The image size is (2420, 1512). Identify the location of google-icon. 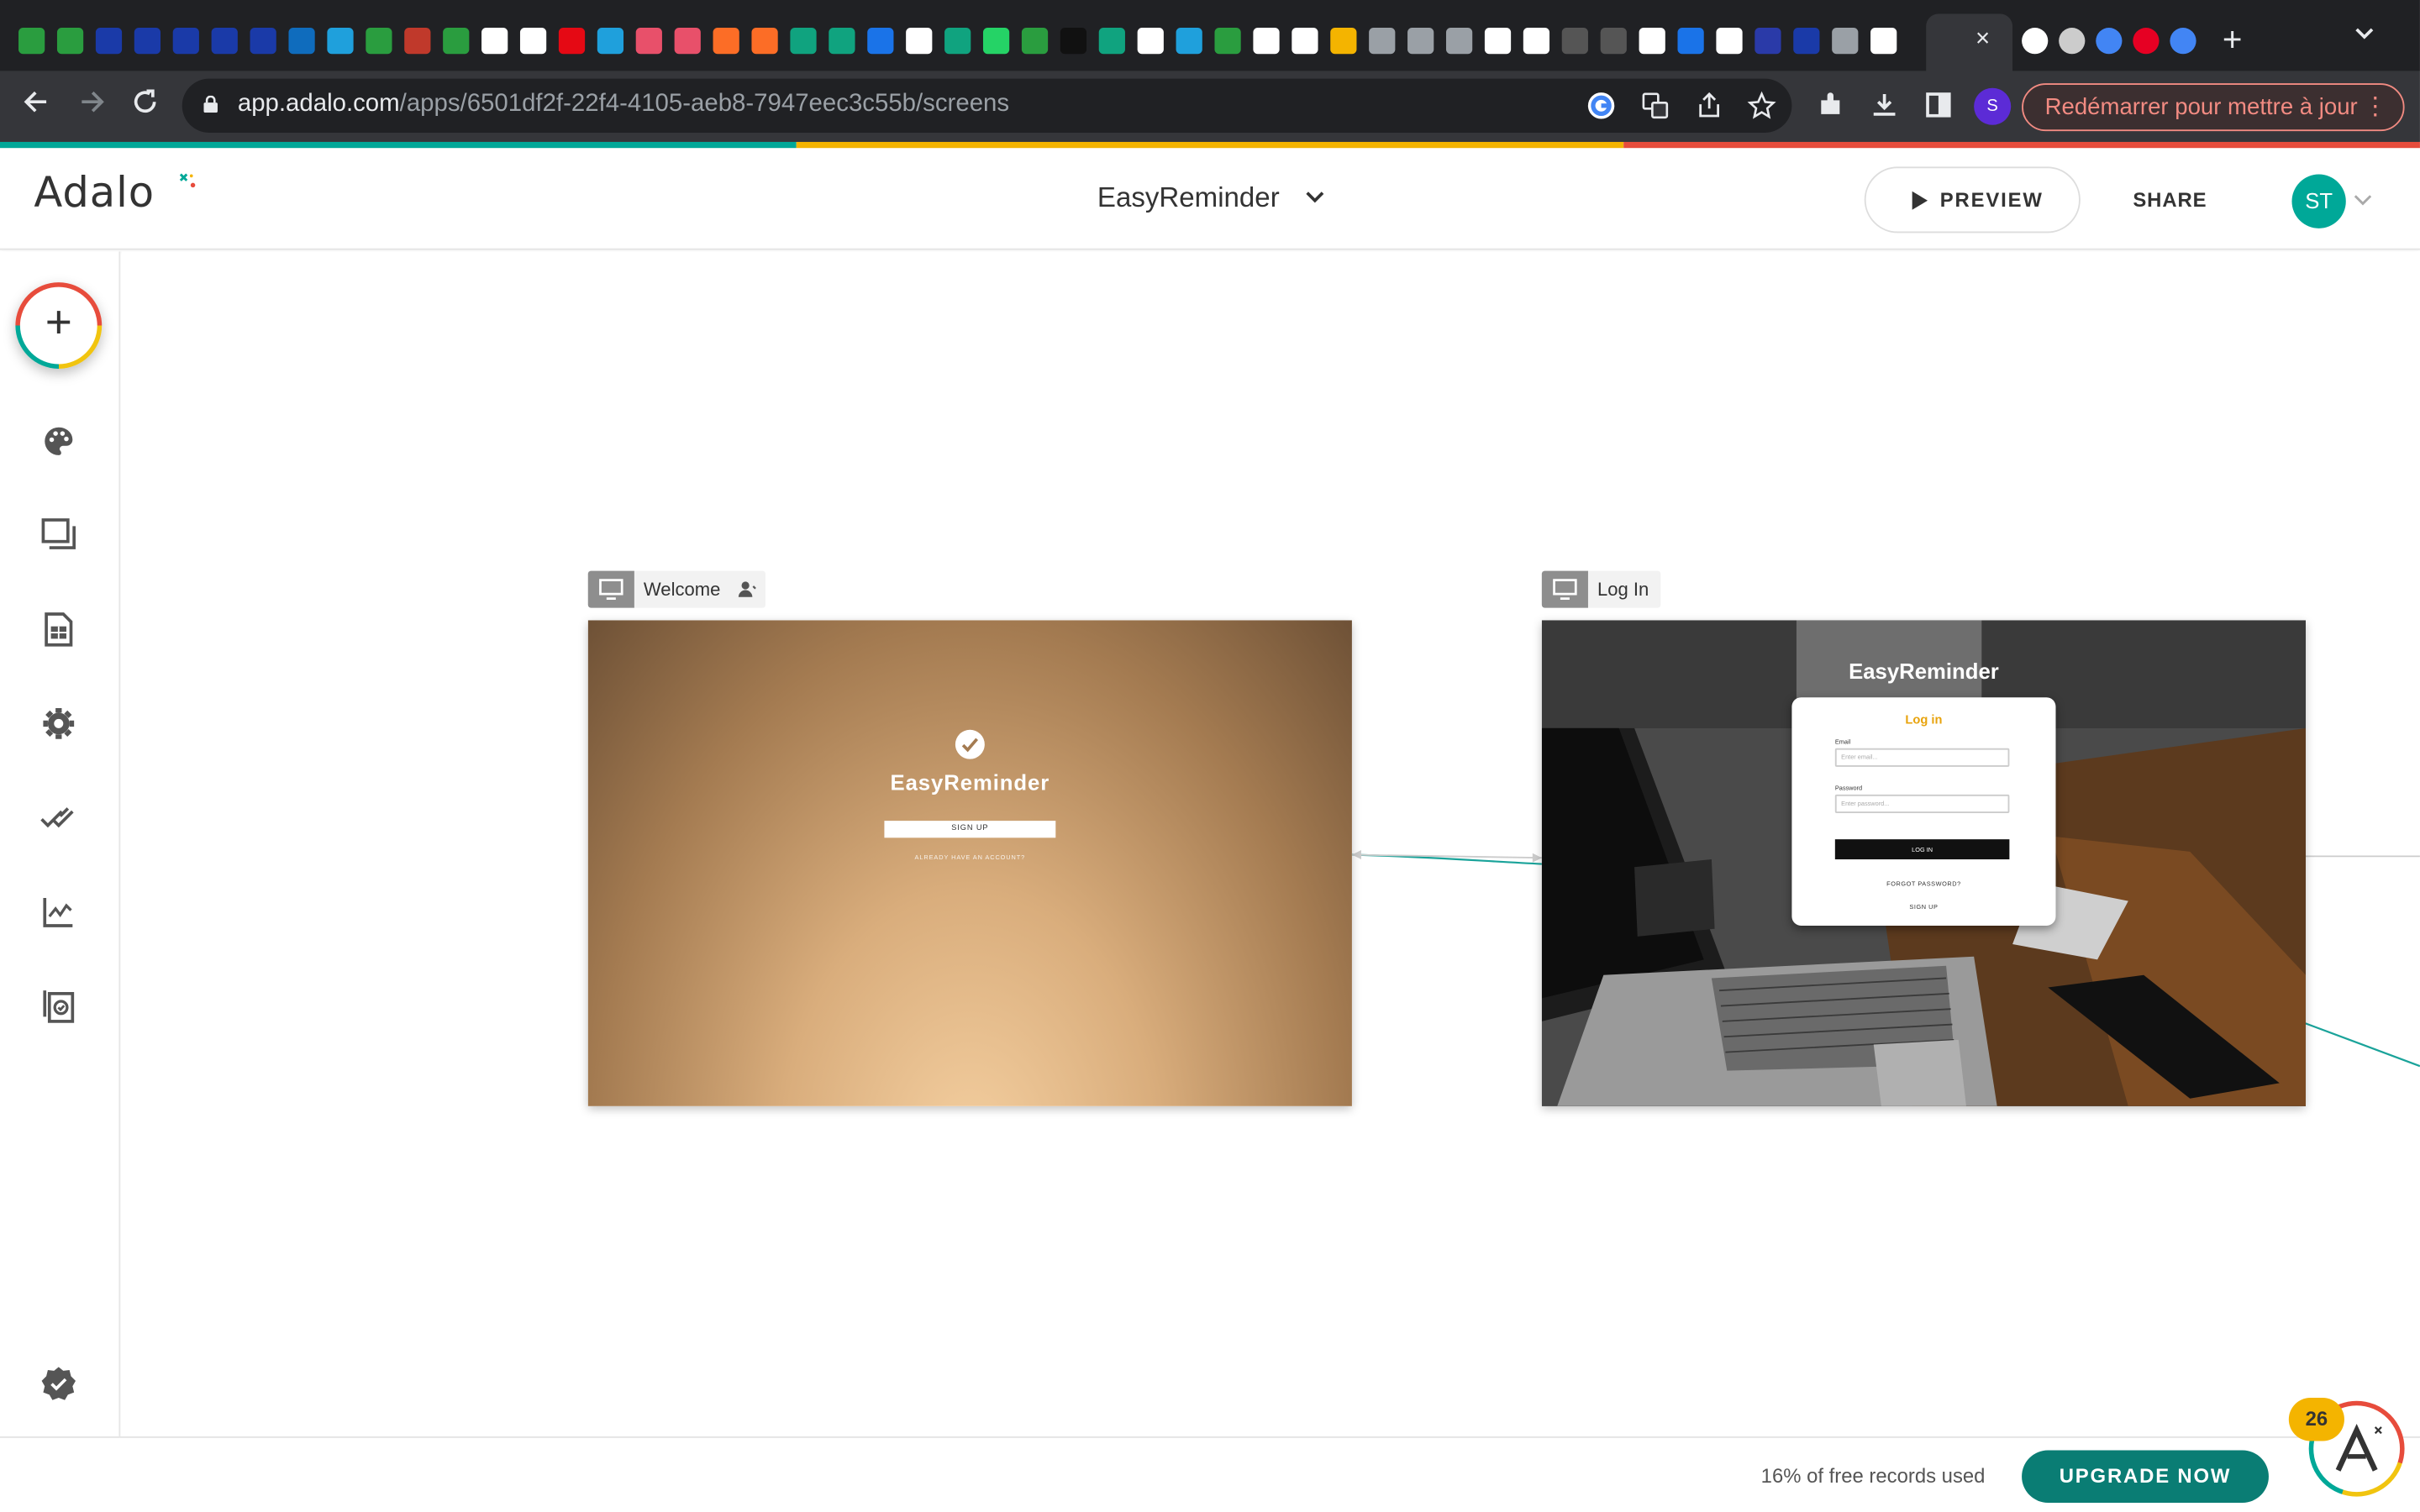
(1601, 105).